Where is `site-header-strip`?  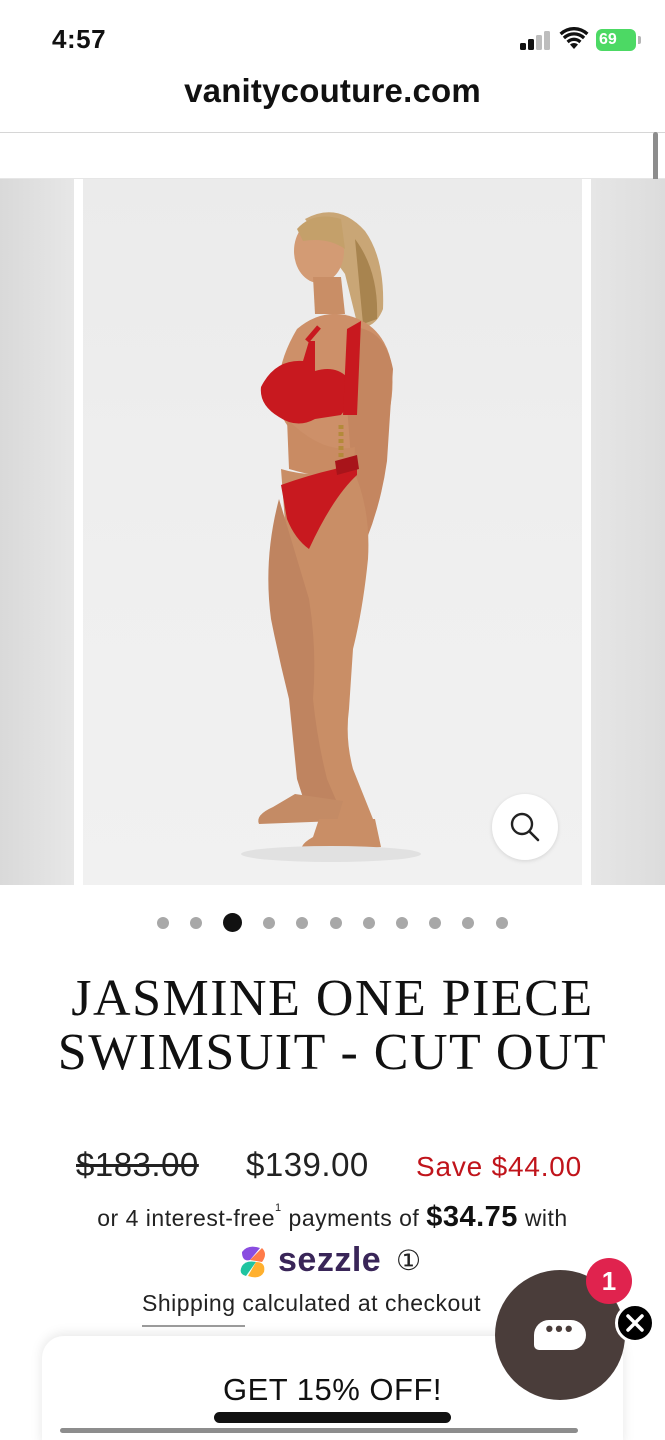 site-header-strip is located at coordinates (332, 156).